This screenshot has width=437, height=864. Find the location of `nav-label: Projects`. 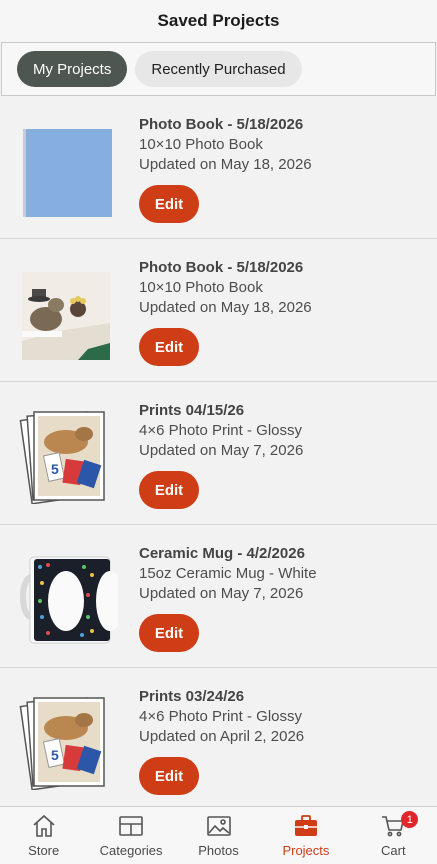

nav-label: Projects is located at coordinates (306, 850).